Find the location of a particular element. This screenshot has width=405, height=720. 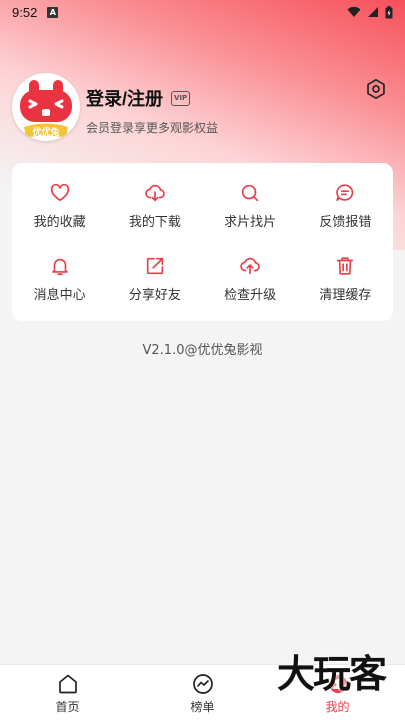

menu-item-downloads: 我的下载 is located at coordinates (154, 205).